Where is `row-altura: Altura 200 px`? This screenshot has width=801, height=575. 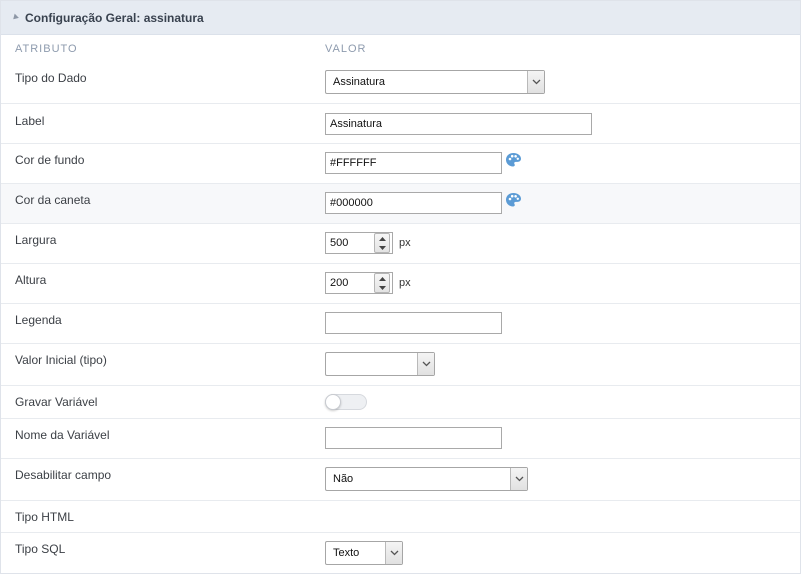 row-altura: Altura 200 px is located at coordinates (400, 284).